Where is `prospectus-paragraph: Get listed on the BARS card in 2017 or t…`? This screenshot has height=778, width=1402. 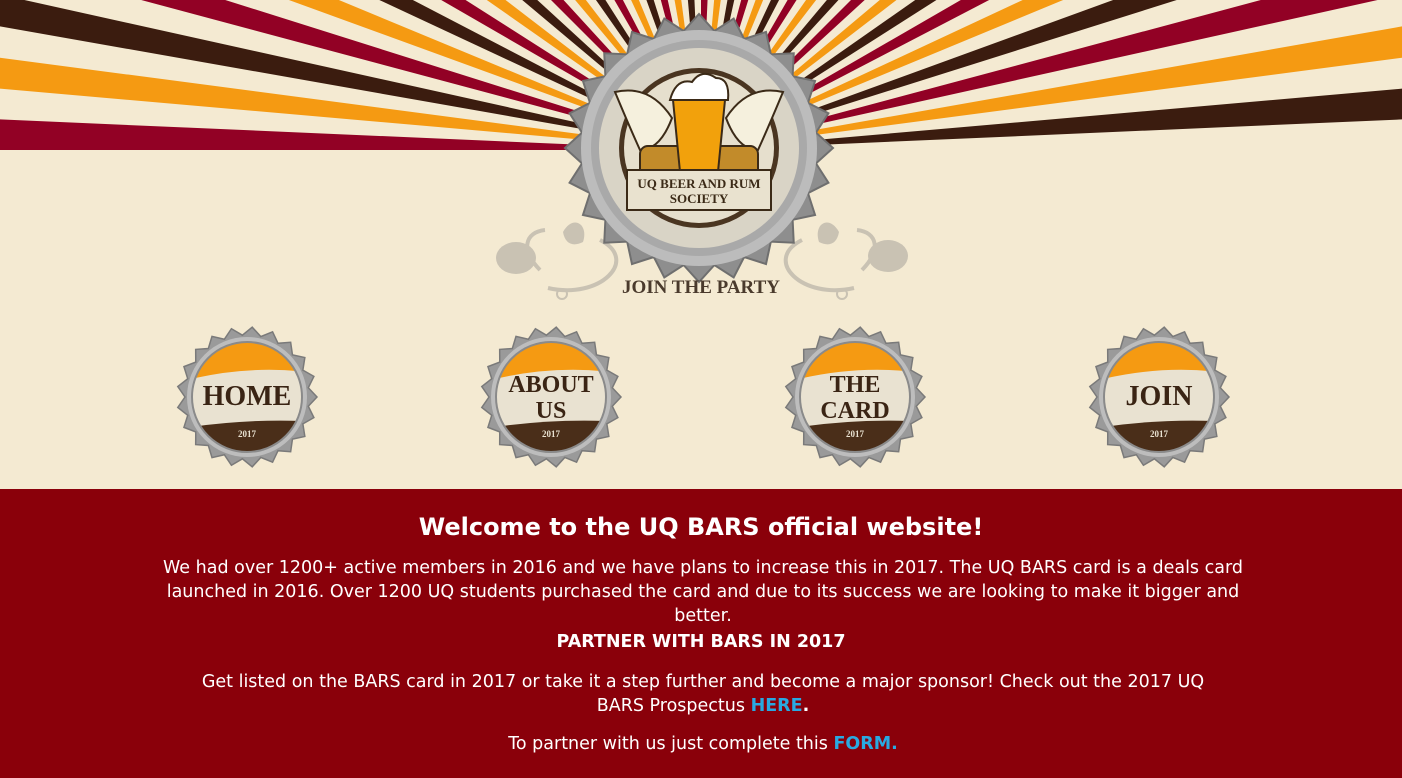
prospectus-paragraph: Get listed on the BARS card in 2017 or t… is located at coordinates (703, 694).